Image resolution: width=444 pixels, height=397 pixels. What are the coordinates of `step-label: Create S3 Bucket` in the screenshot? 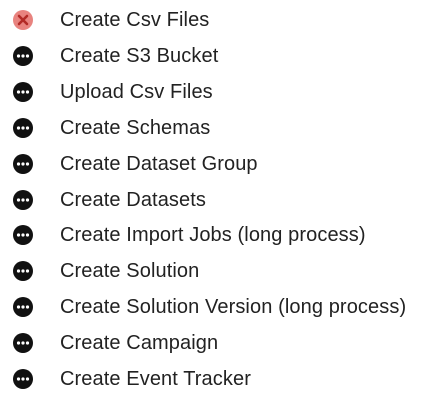 It's located at (139, 55).